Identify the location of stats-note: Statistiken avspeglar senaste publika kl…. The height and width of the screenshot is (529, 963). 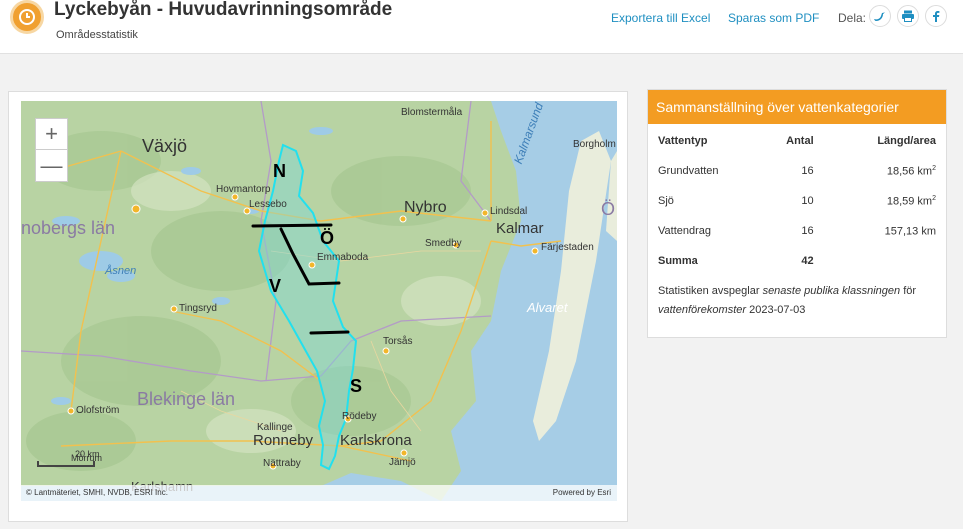
(787, 300).